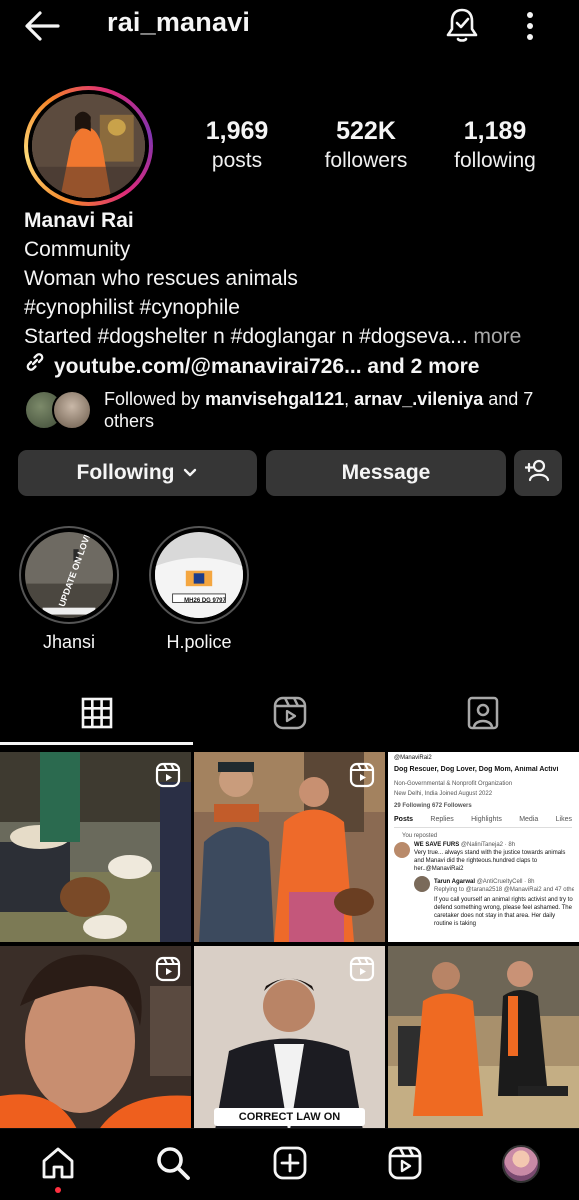  Describe the element at coordinates (289, 1122) in the screenshot. I see `post-caption-overlay: CORRECT LAW ON FEEDING` at that location.